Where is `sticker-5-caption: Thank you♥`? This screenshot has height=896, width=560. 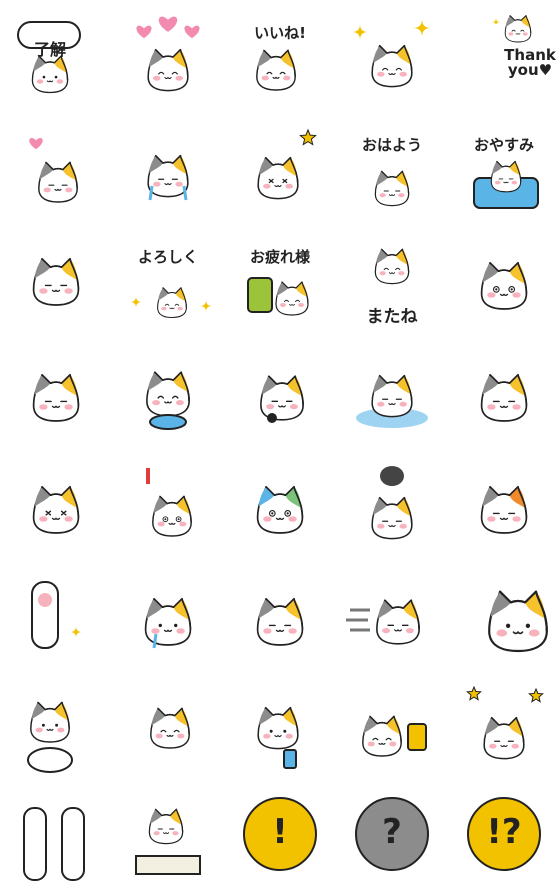
sticker-5-caption: Thank you♥ is located at coordinates (530, 62).